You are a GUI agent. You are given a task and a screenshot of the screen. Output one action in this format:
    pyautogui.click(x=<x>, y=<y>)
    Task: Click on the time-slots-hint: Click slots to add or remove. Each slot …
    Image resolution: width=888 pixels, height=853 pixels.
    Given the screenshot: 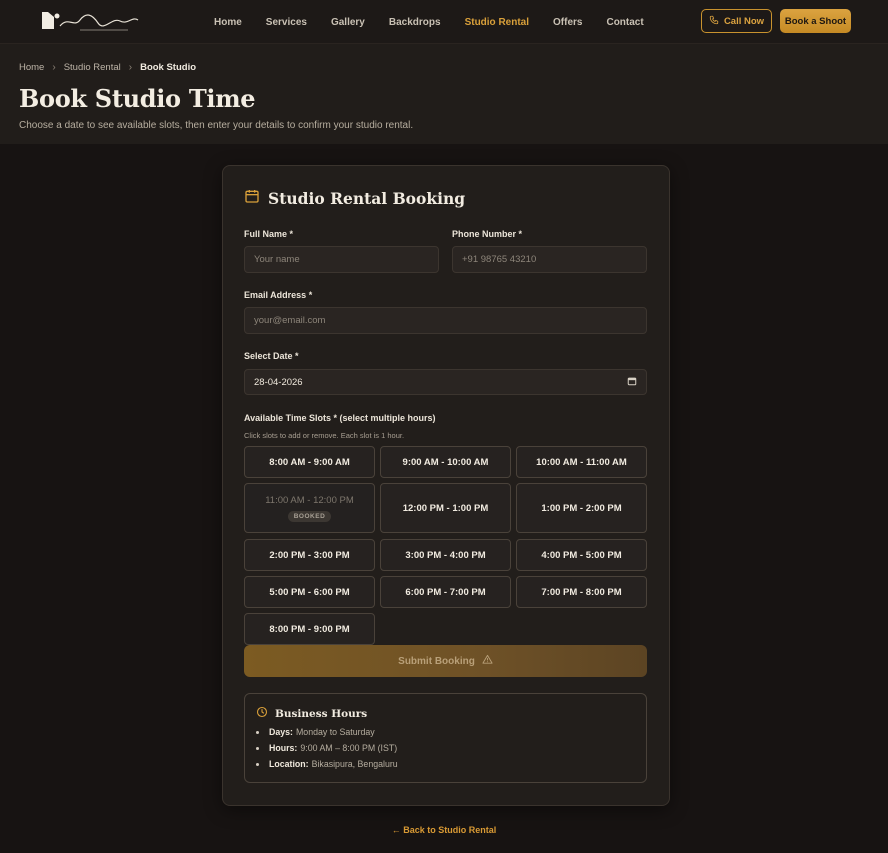 What is the action you would take?
    pyautogui.click(x=324, y=435)
    